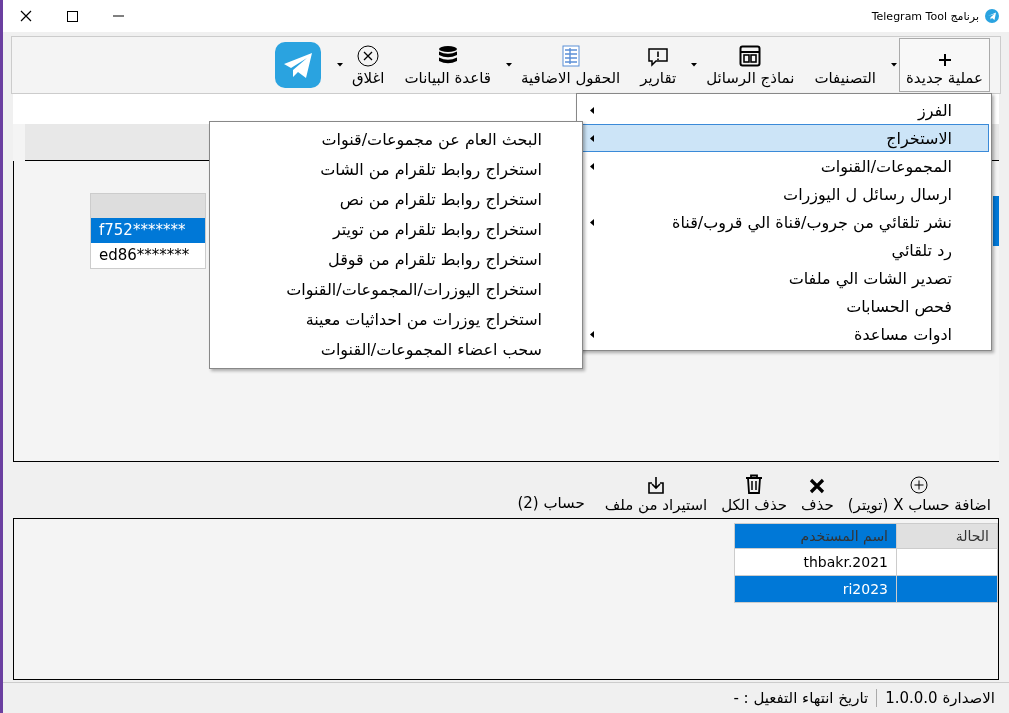 This screenshot has width=1009, height=713. I want to click on account-action-button: حذف, so click(817, 496).